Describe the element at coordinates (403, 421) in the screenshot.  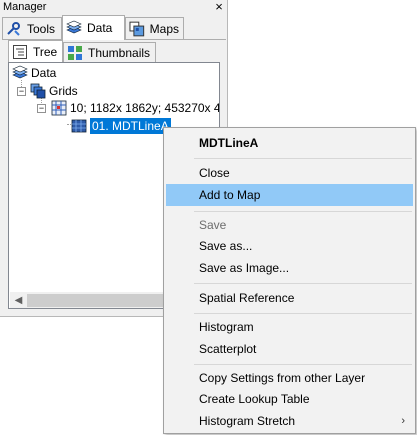
I see `submenu-arrow-icon: ›` at that location.